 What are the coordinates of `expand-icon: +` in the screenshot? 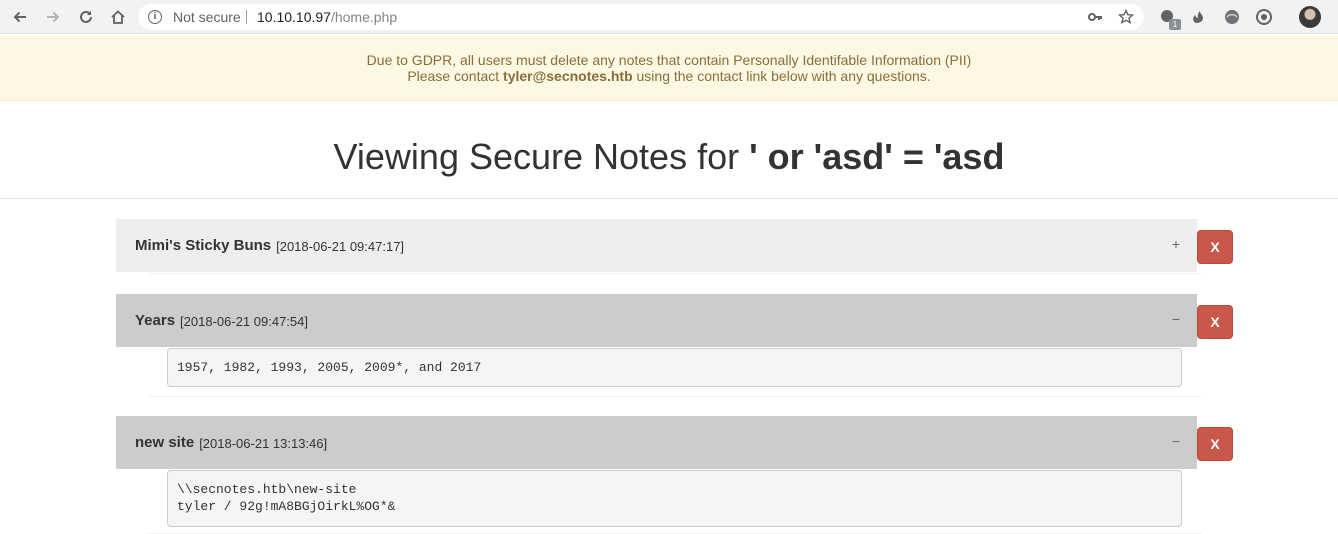 It's located at (1176, 244).